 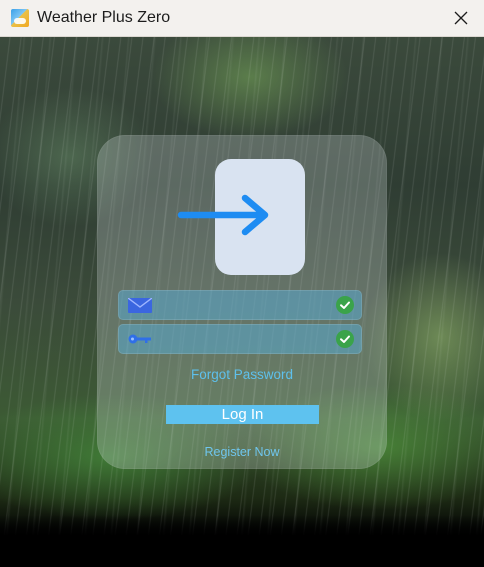 I want to click on password-field, so click(x=240, y=340).